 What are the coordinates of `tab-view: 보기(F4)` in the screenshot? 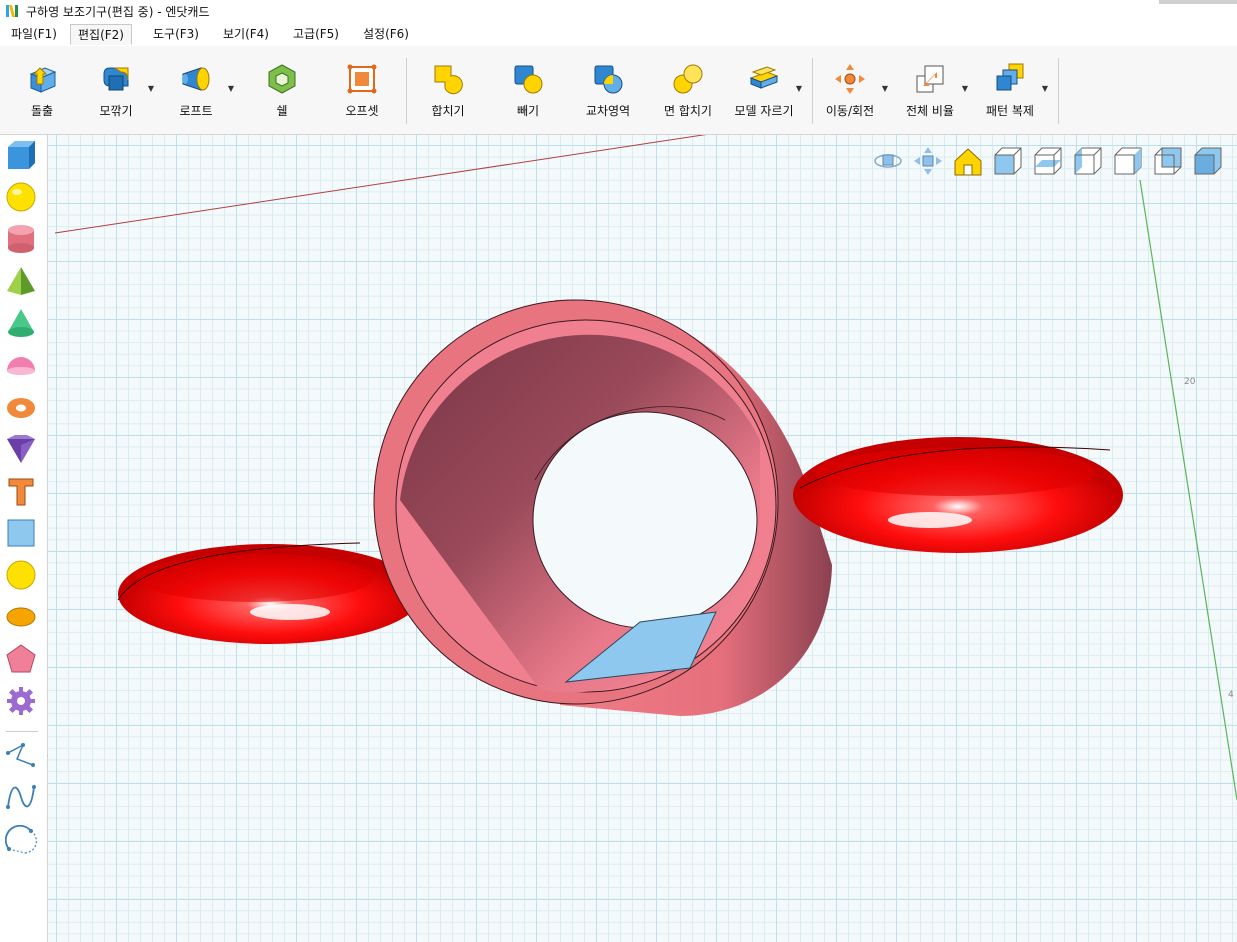 It's located at (246, 34).